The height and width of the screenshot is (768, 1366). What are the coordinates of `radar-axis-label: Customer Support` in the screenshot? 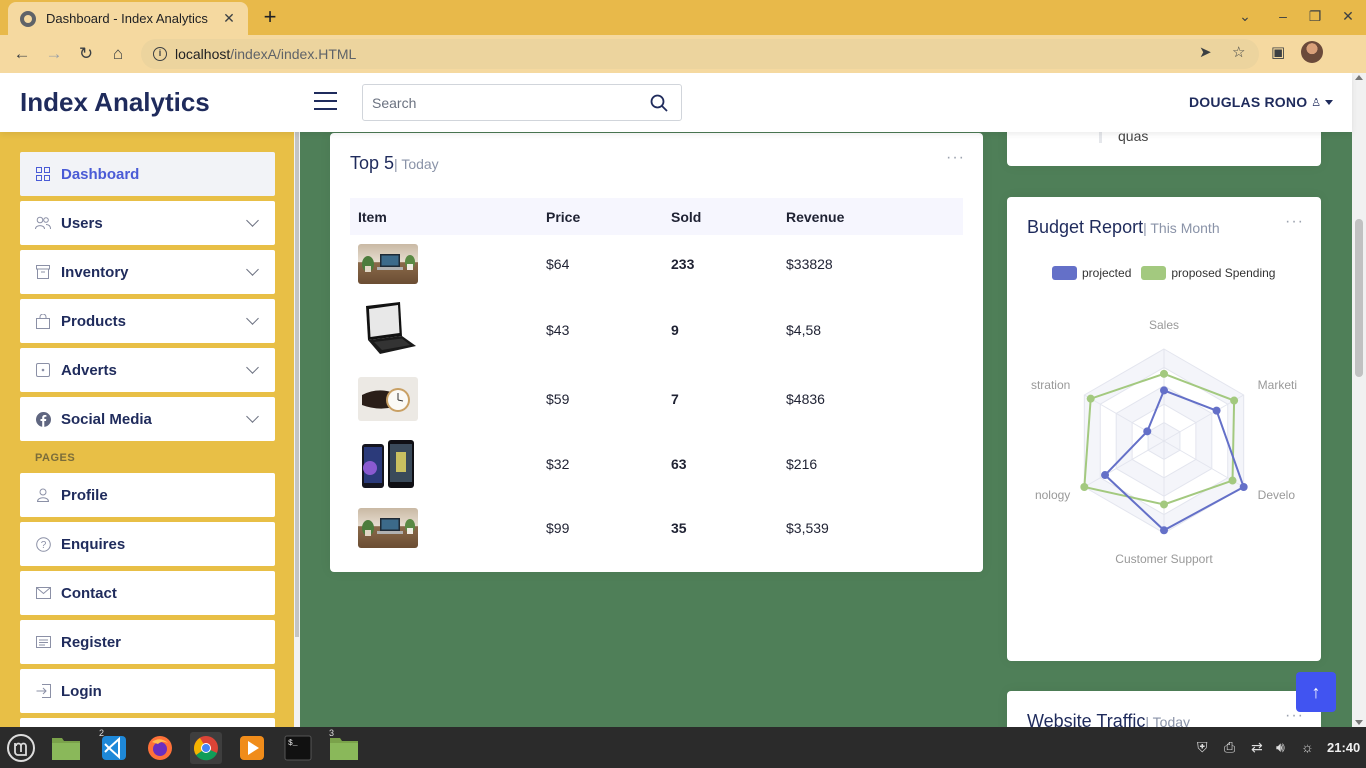 It's located at (1164, 559).